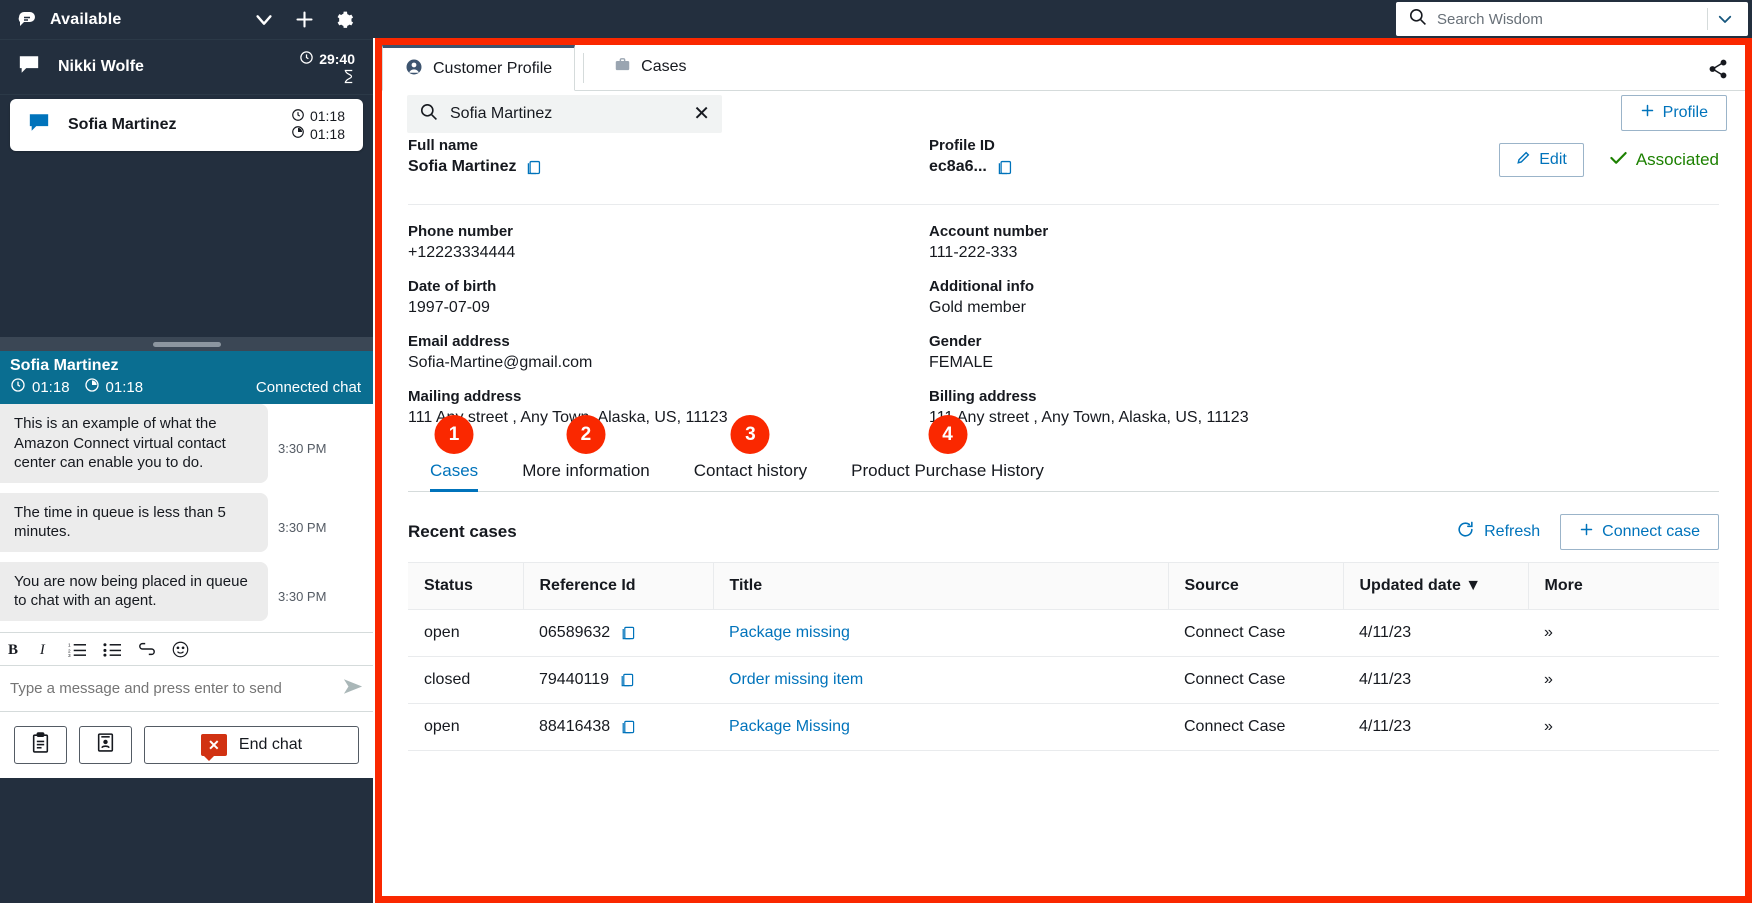 Image resolution: width=1752 pixels, height=903 pixels. What do you see at coordinates (622, 67) in the screenshot?
I see `briefcase-icon` at bounding box center [622, 67].